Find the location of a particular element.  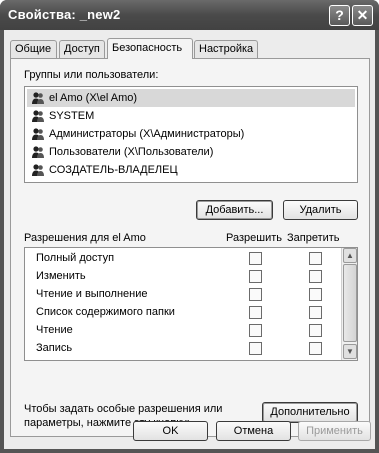

table-row: Чтение is located at coordinates (182, 330).